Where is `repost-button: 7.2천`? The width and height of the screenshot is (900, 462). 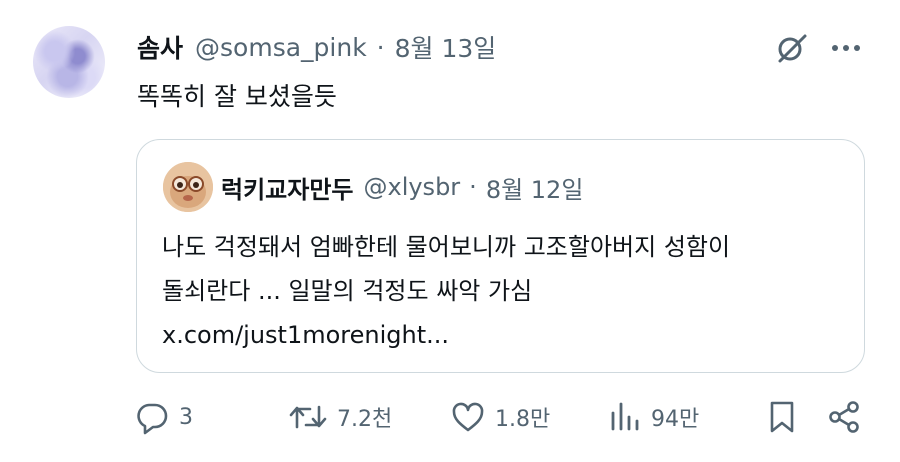
repost-button: 7.2천 is located at coordinates (340, 417).